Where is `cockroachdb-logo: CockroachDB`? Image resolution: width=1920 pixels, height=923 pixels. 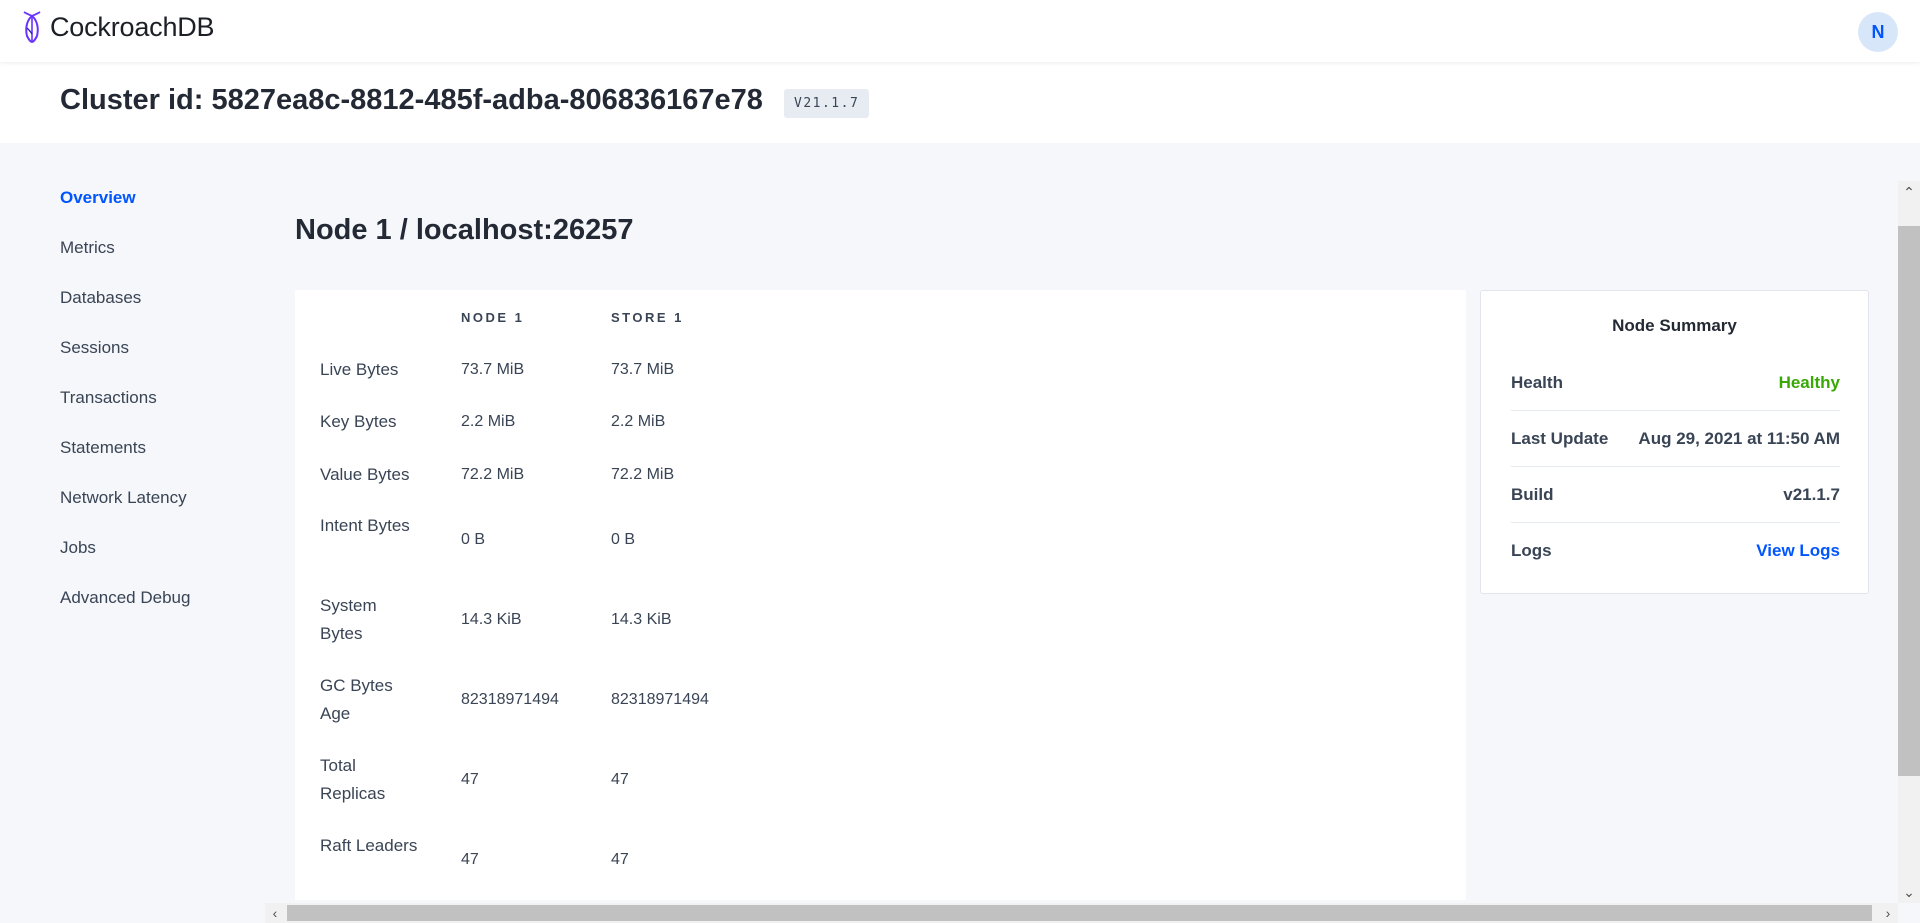 cockroachdb-logo: CockroachDB is located at coordinates (116, 27).